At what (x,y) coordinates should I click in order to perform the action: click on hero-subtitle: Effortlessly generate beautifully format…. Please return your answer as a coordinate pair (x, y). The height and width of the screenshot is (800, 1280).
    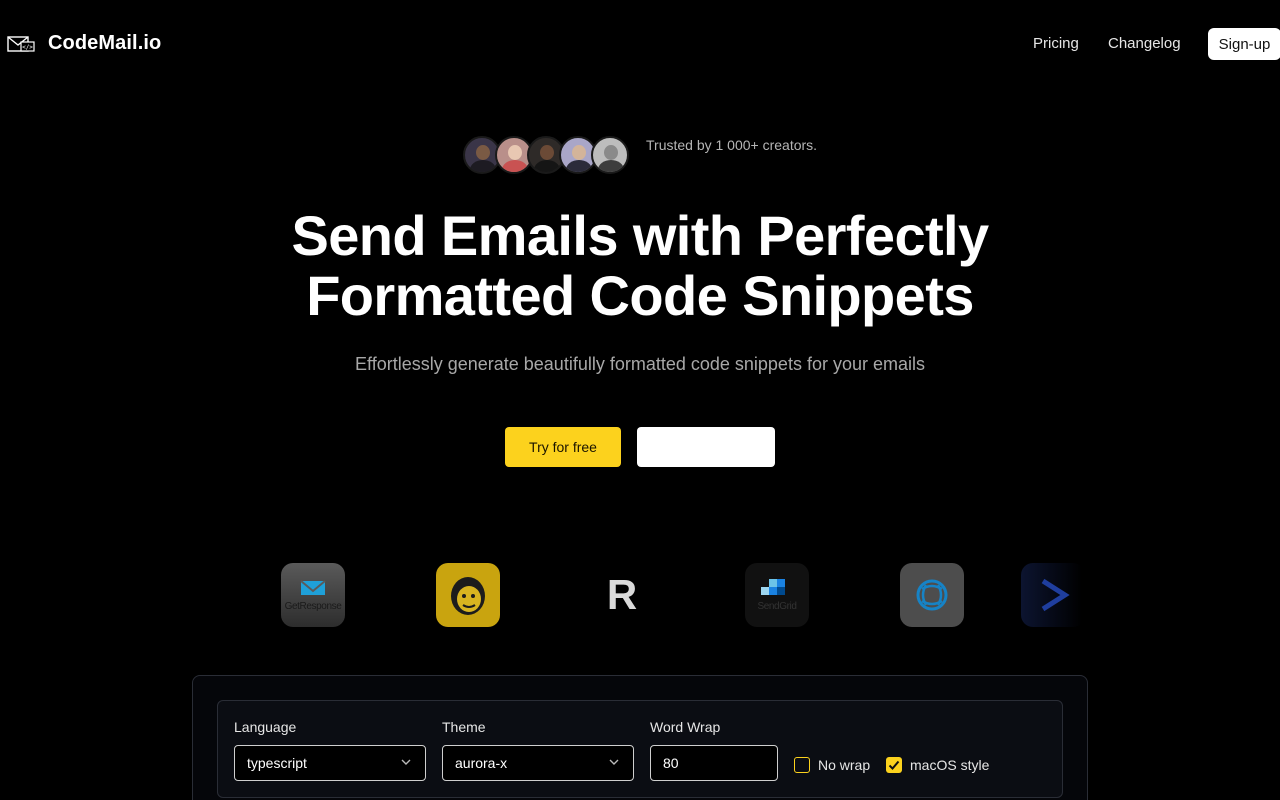
    Looking at the image, I should click on (640, 364).